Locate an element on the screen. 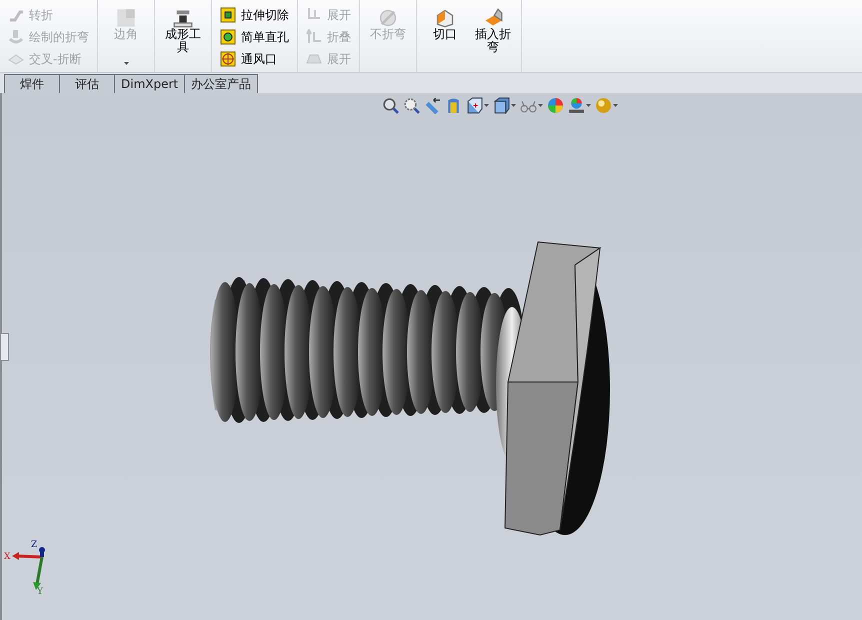 This screenshot has height=620, width=862. tab: 焊件 is located at coordinates (32, 83).